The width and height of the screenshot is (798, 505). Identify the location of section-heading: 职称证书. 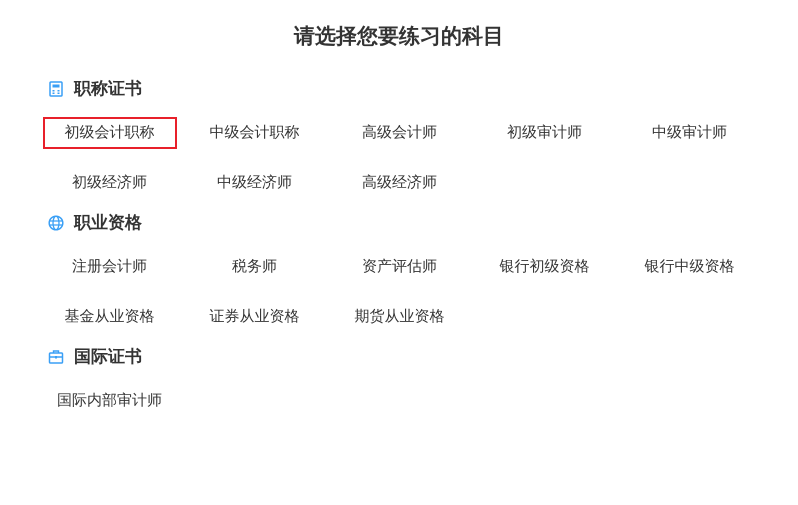
(108, 89).